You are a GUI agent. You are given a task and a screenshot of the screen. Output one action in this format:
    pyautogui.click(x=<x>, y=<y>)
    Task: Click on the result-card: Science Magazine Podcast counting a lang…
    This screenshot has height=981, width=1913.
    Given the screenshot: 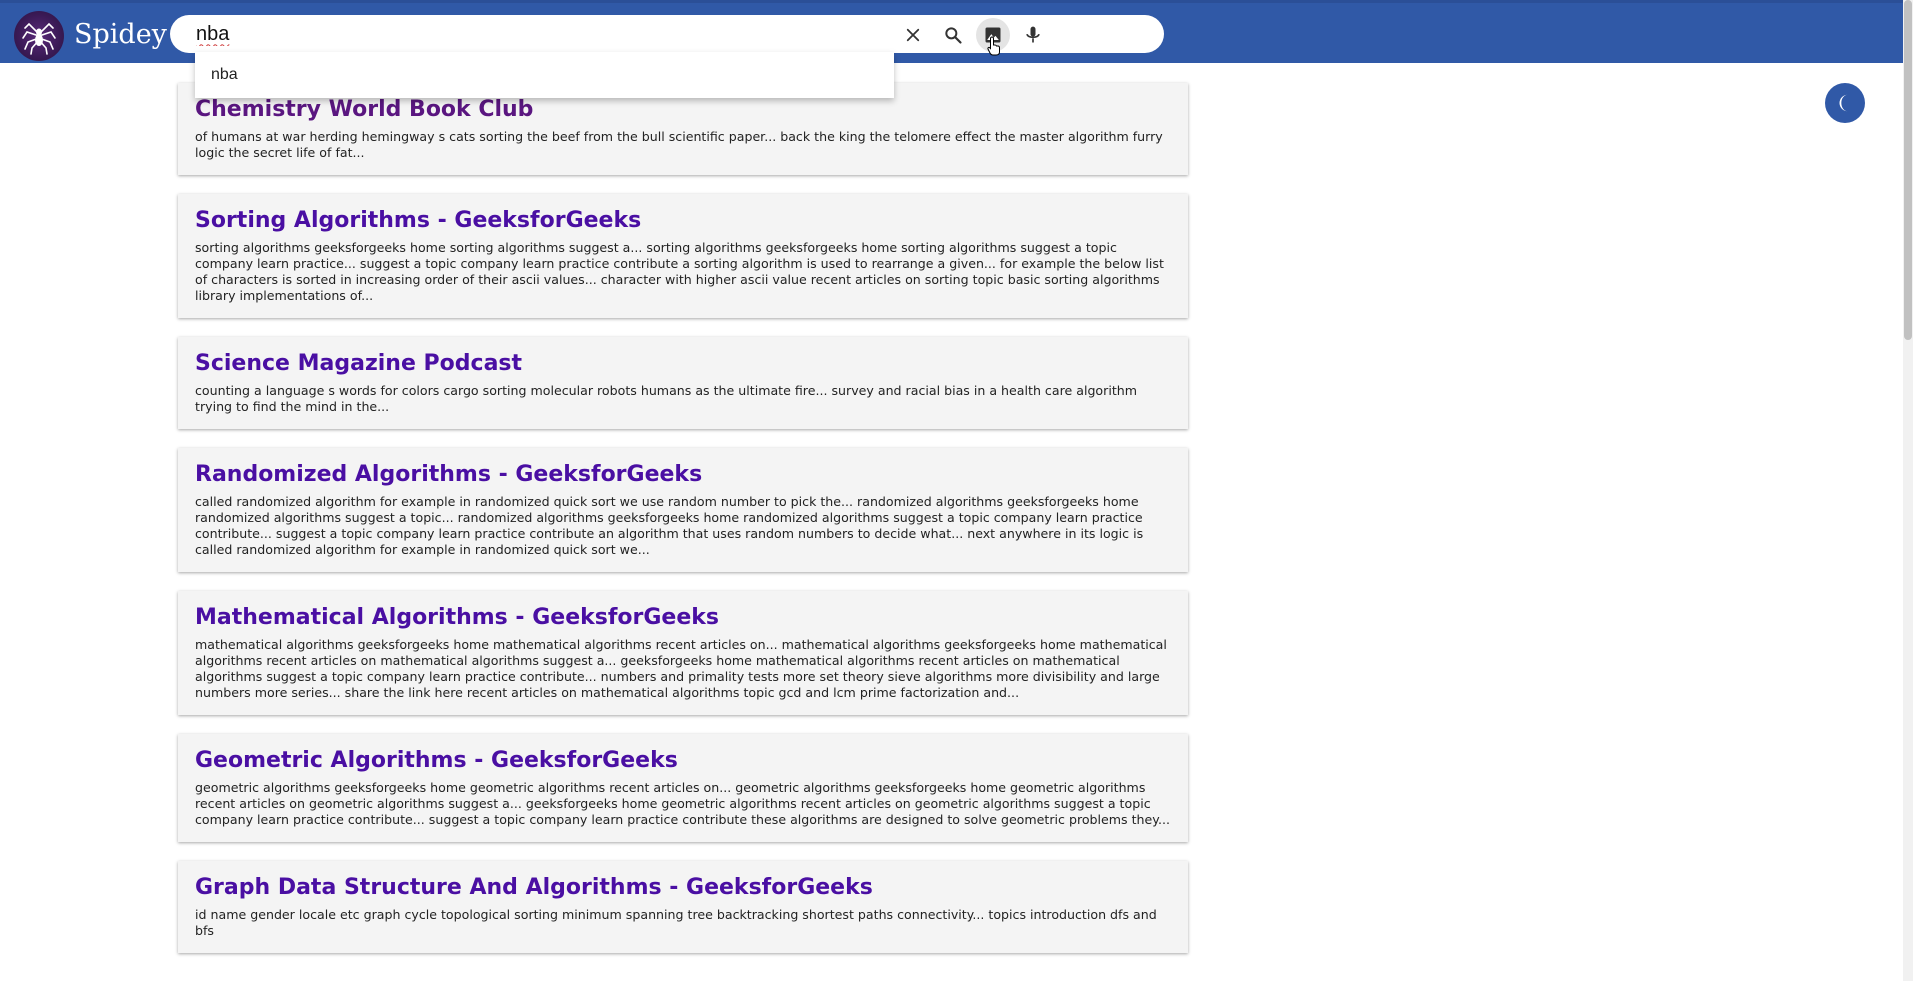 What is the action you would take?
    pyautogui.click(x=683, y=383)
    